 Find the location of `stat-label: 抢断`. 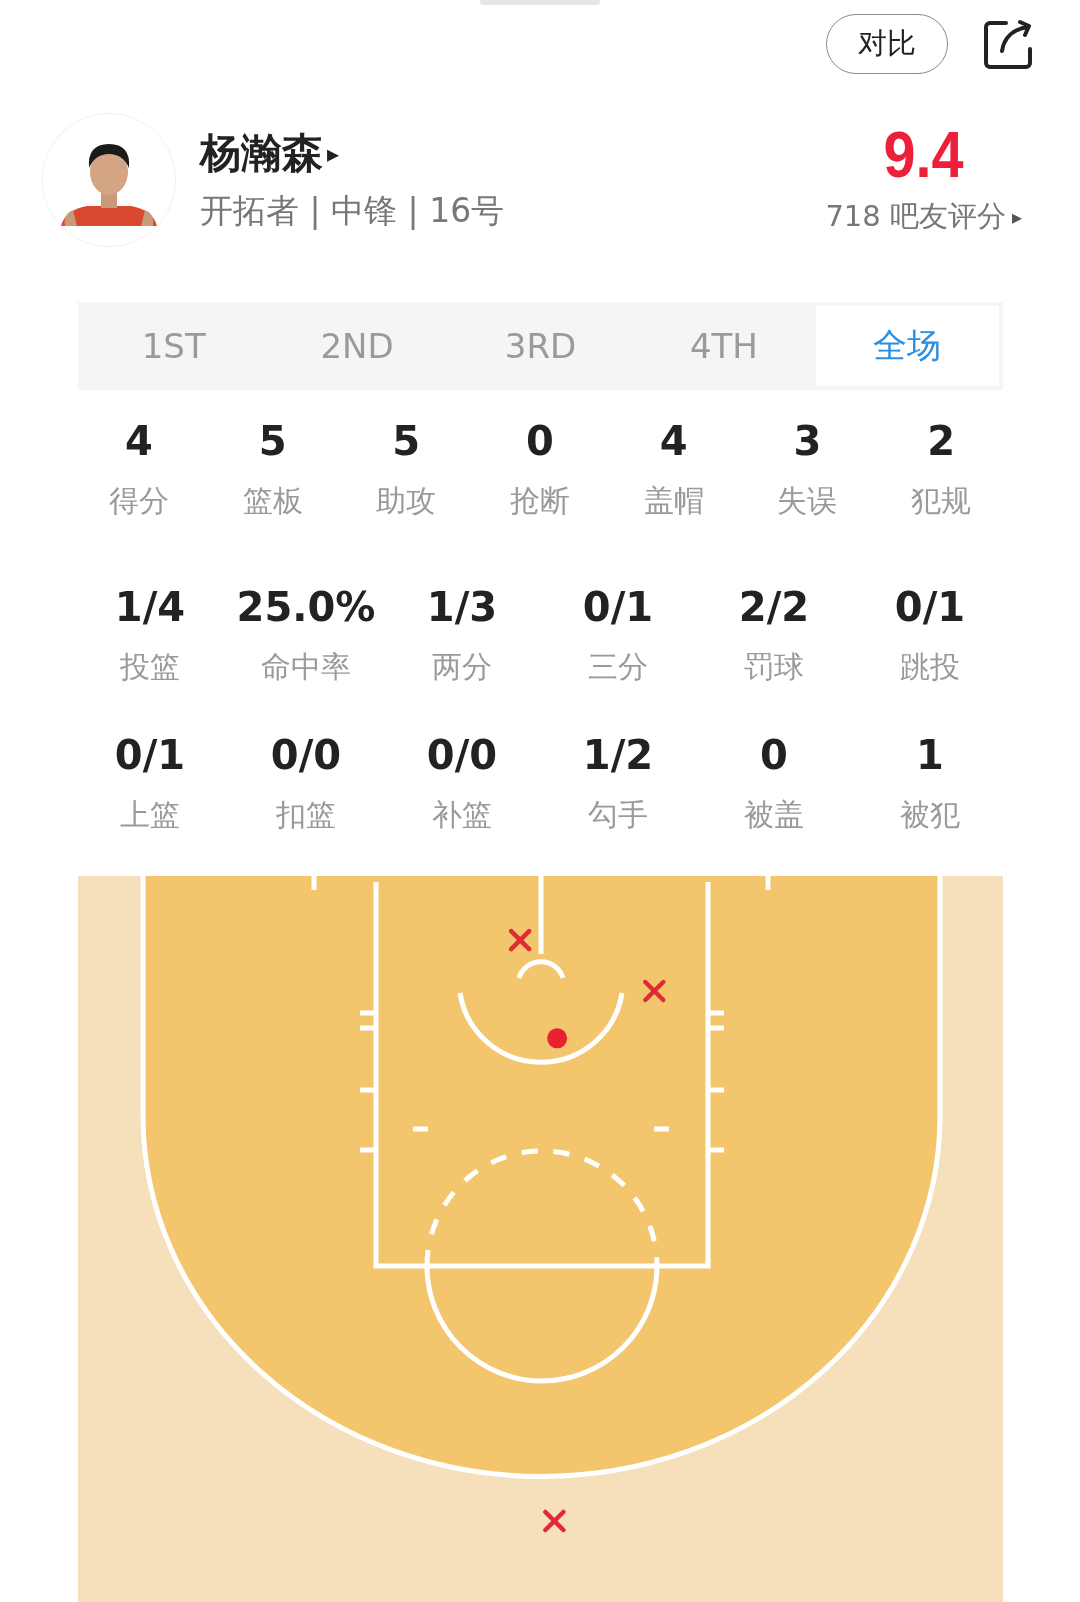

stat-label: 抢断 is located at coordinates (540, 501).